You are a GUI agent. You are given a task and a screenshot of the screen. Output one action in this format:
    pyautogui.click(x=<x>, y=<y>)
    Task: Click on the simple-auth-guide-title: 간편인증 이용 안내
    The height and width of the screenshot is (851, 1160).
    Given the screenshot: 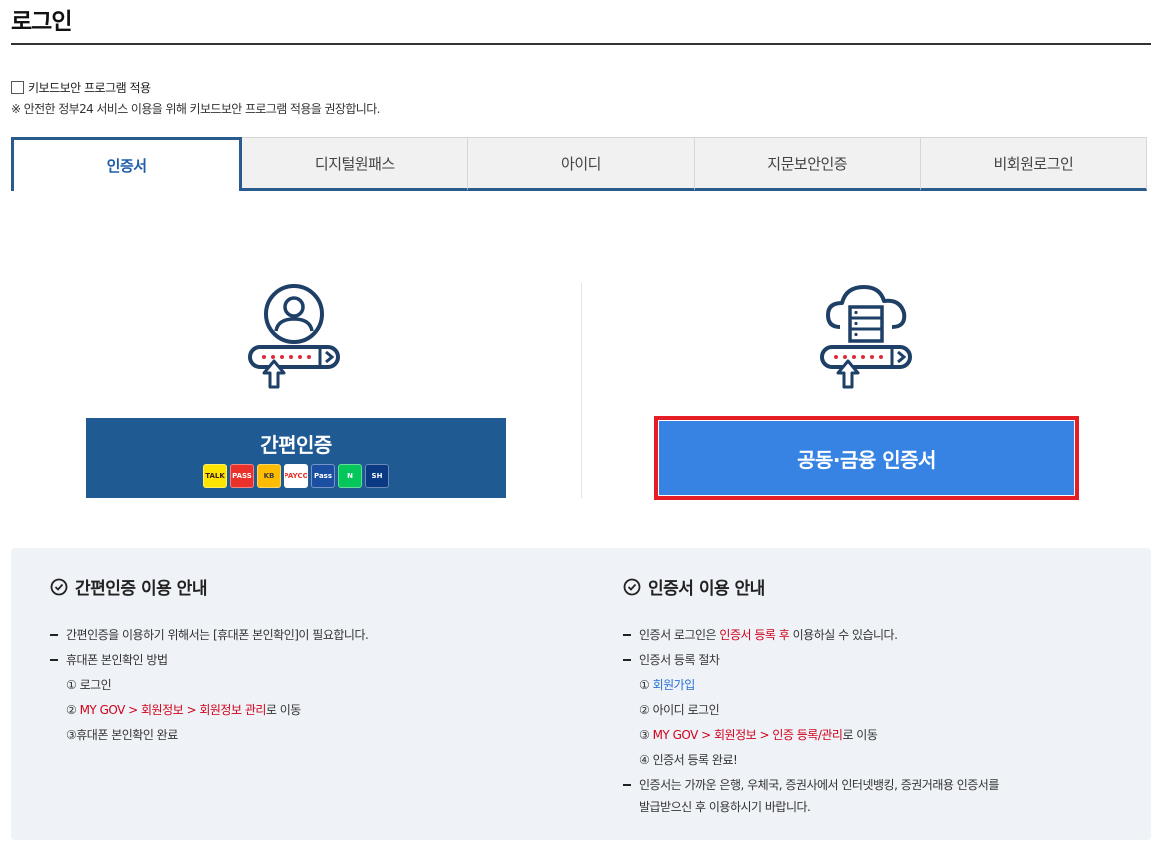 What is the action you would take?
    pyautogui.click(x=209, y=586)
    